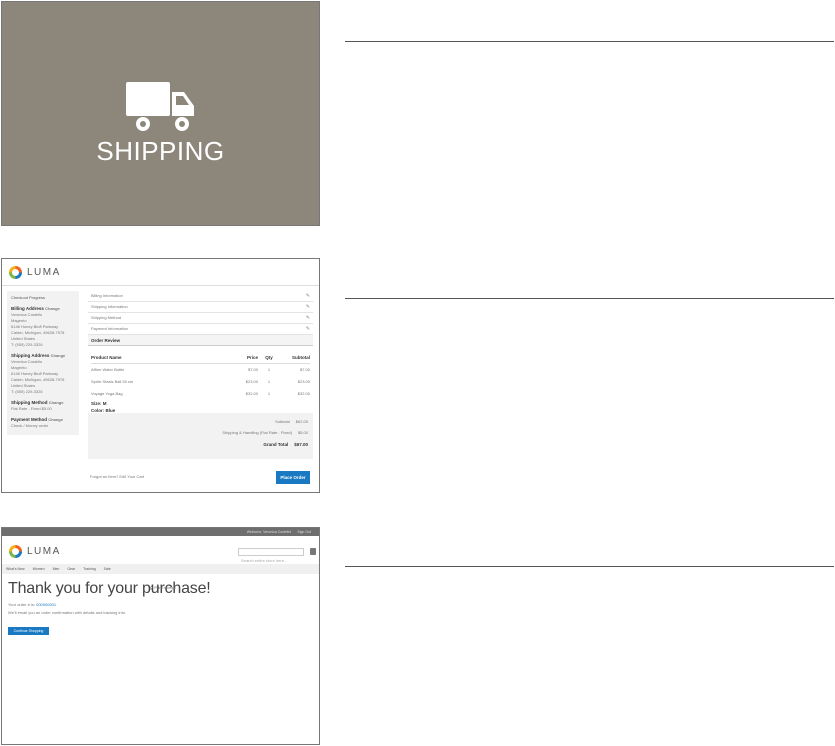 The height and width of the screenshot is (746, 835). What do you see at coordinates (313, 551) in the screenshot?
I see `cart-icon` at bounding box center [313, 551].